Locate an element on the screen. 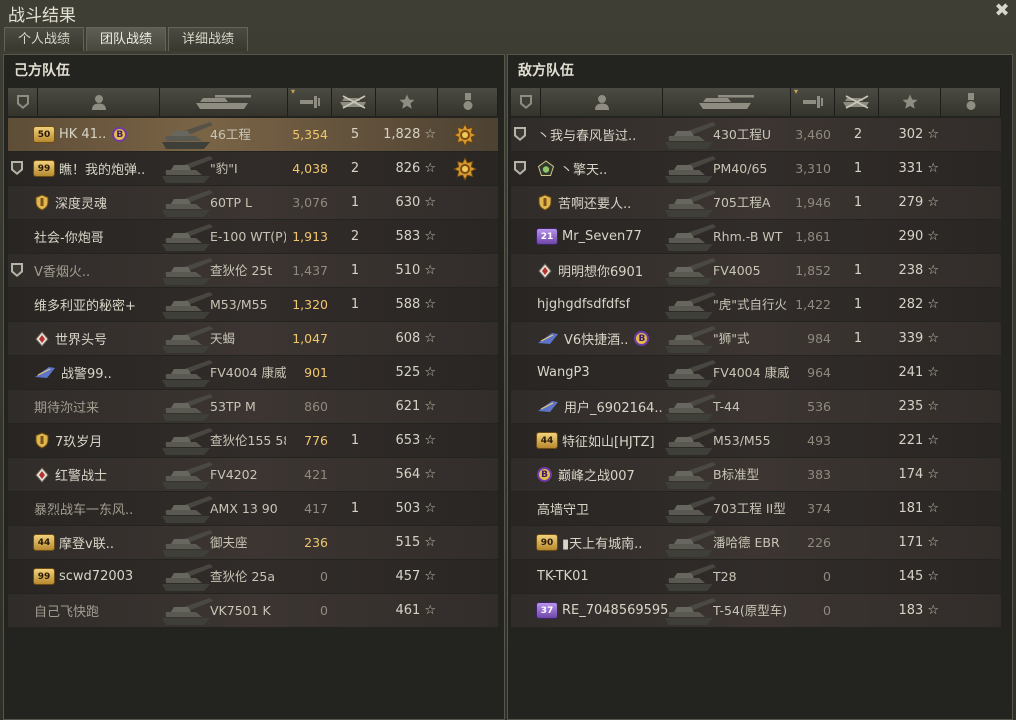  enemy-player-row: WangP3 FV4004 康威 964 241 ☆ is located at coordinates (756, 372).